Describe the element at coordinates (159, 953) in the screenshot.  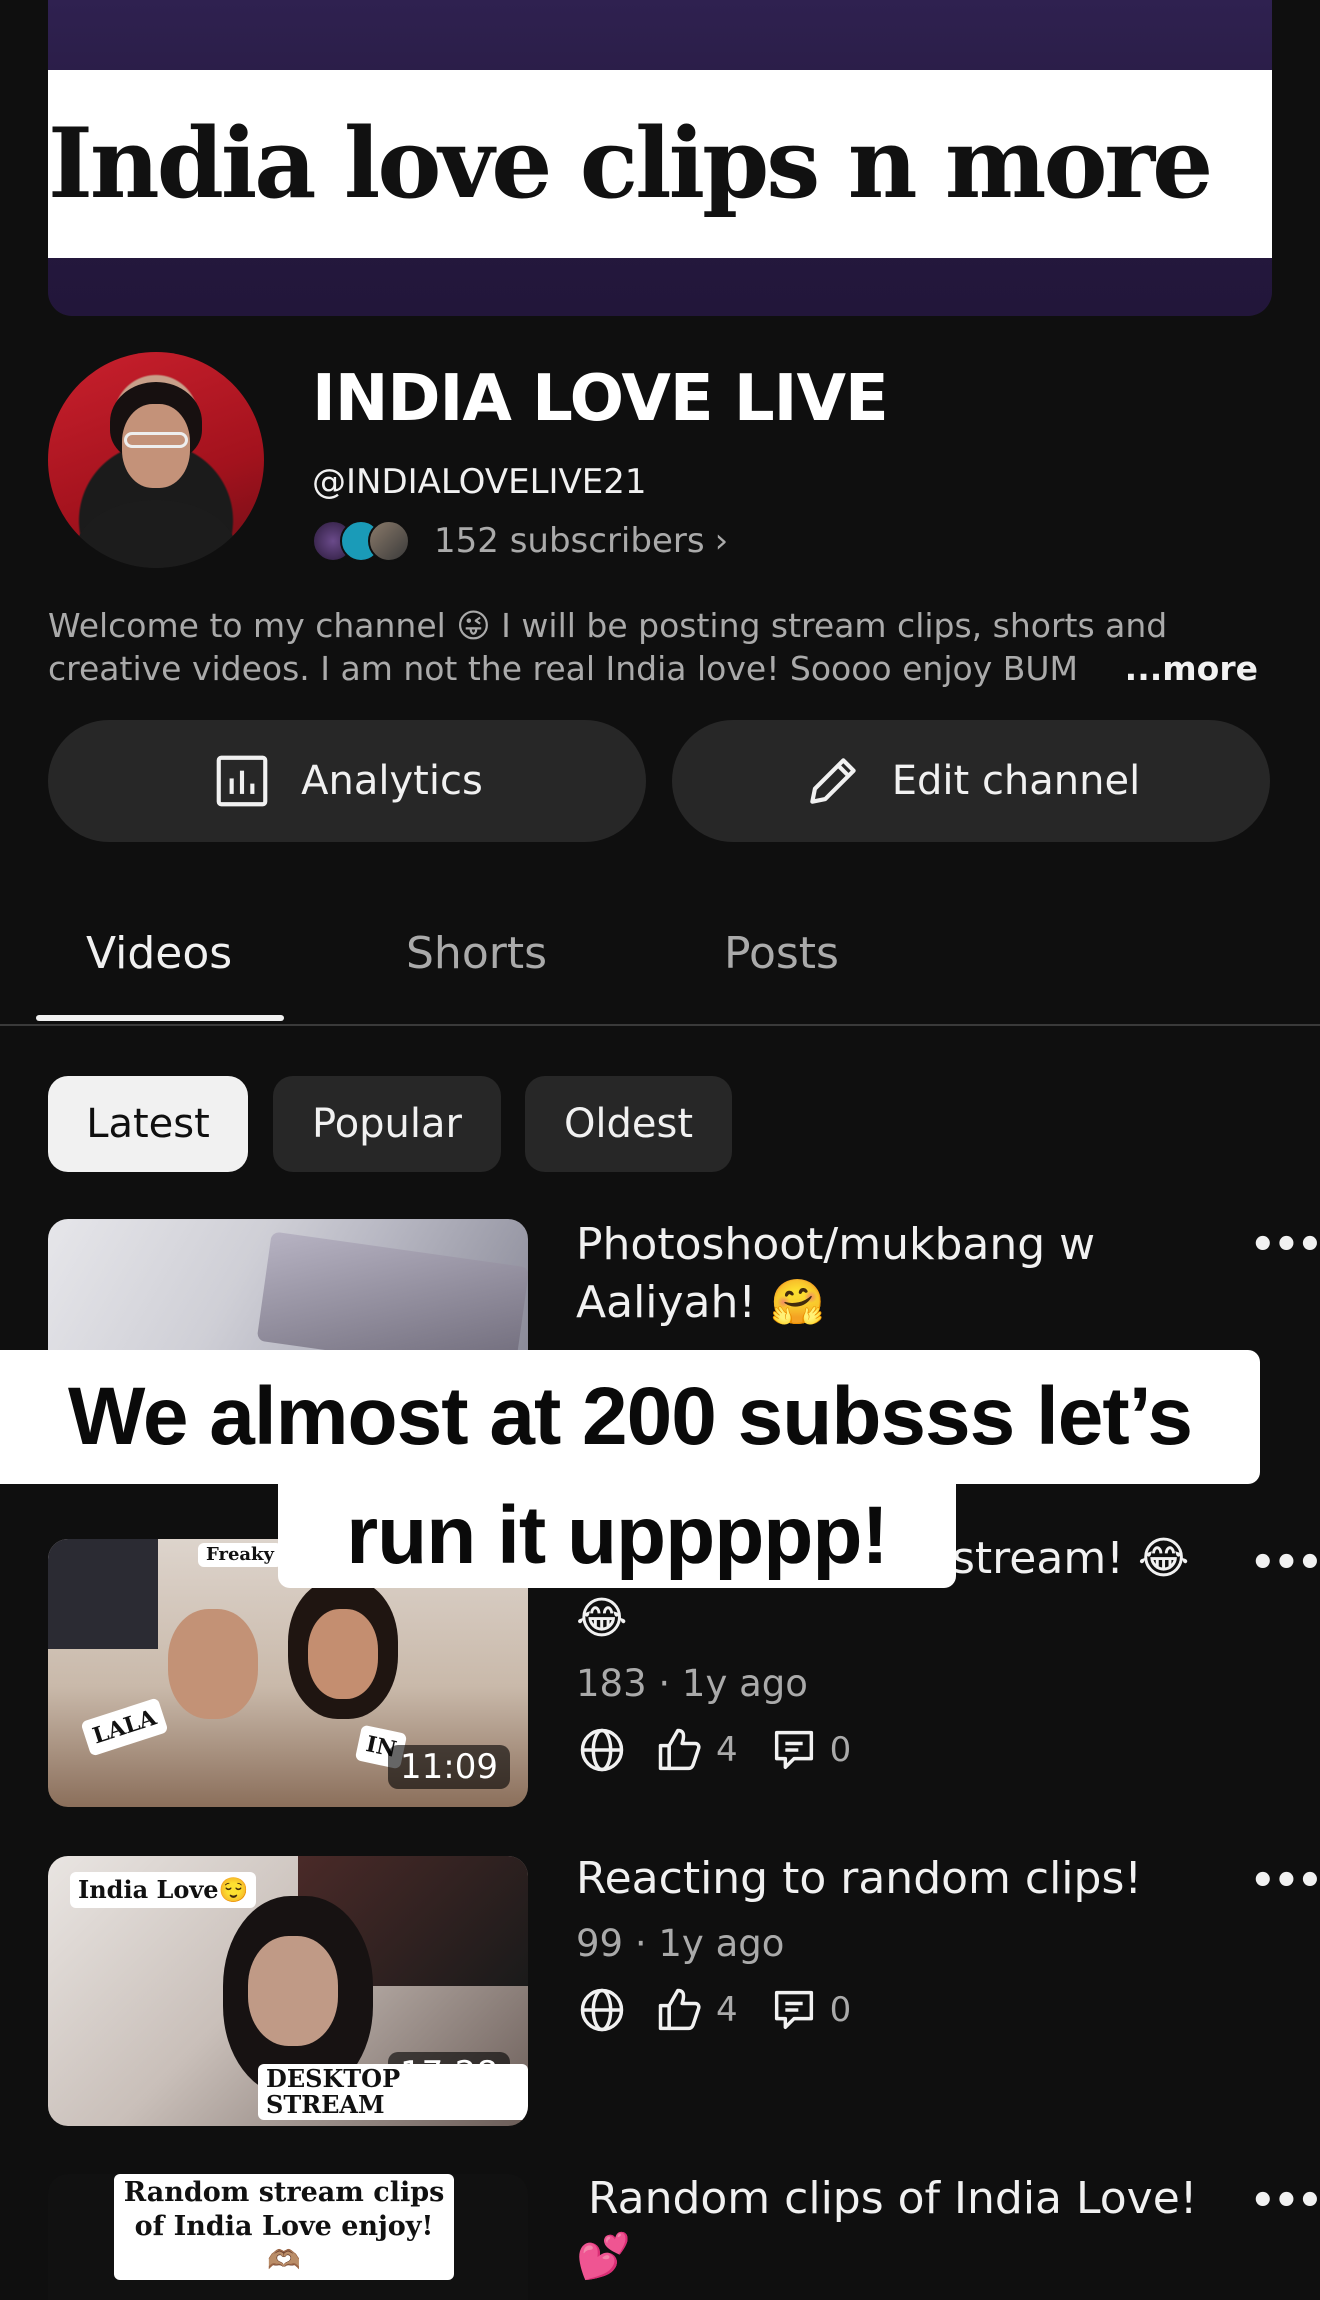
I see `tab-videos: Videos` at that location.